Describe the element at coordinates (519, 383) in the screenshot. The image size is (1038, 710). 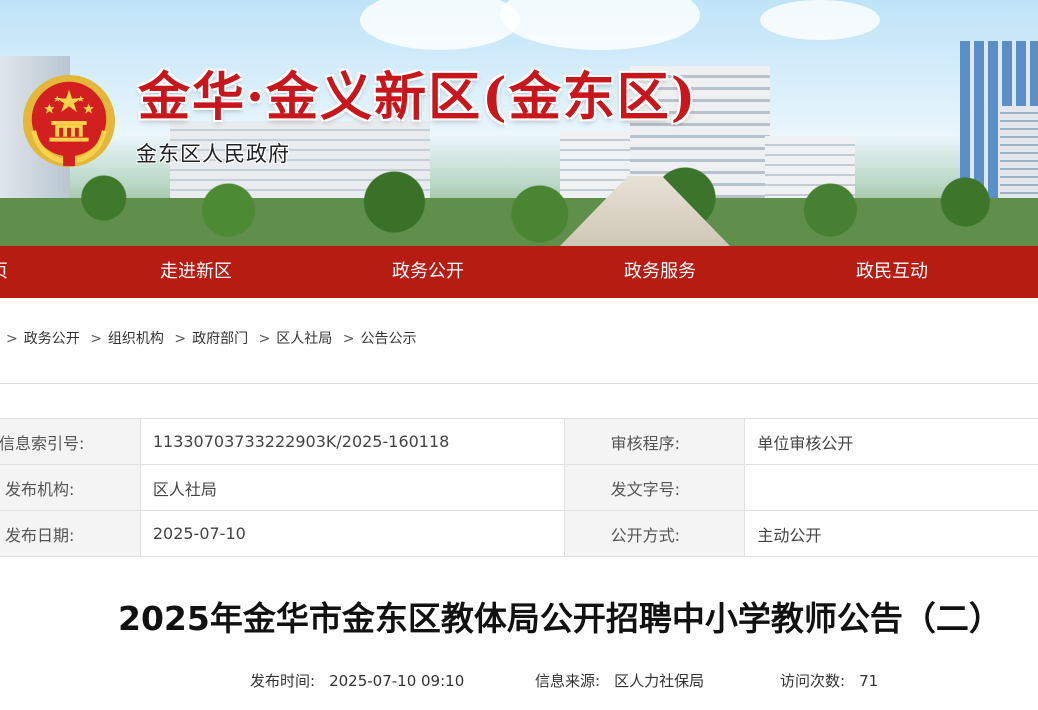
I see `divider` at that location.